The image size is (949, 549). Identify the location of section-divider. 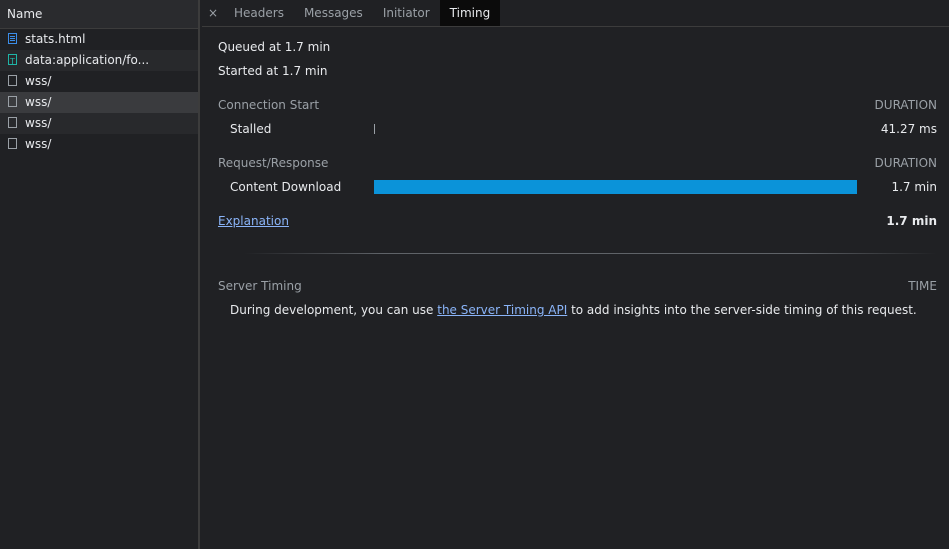
(590, 253).